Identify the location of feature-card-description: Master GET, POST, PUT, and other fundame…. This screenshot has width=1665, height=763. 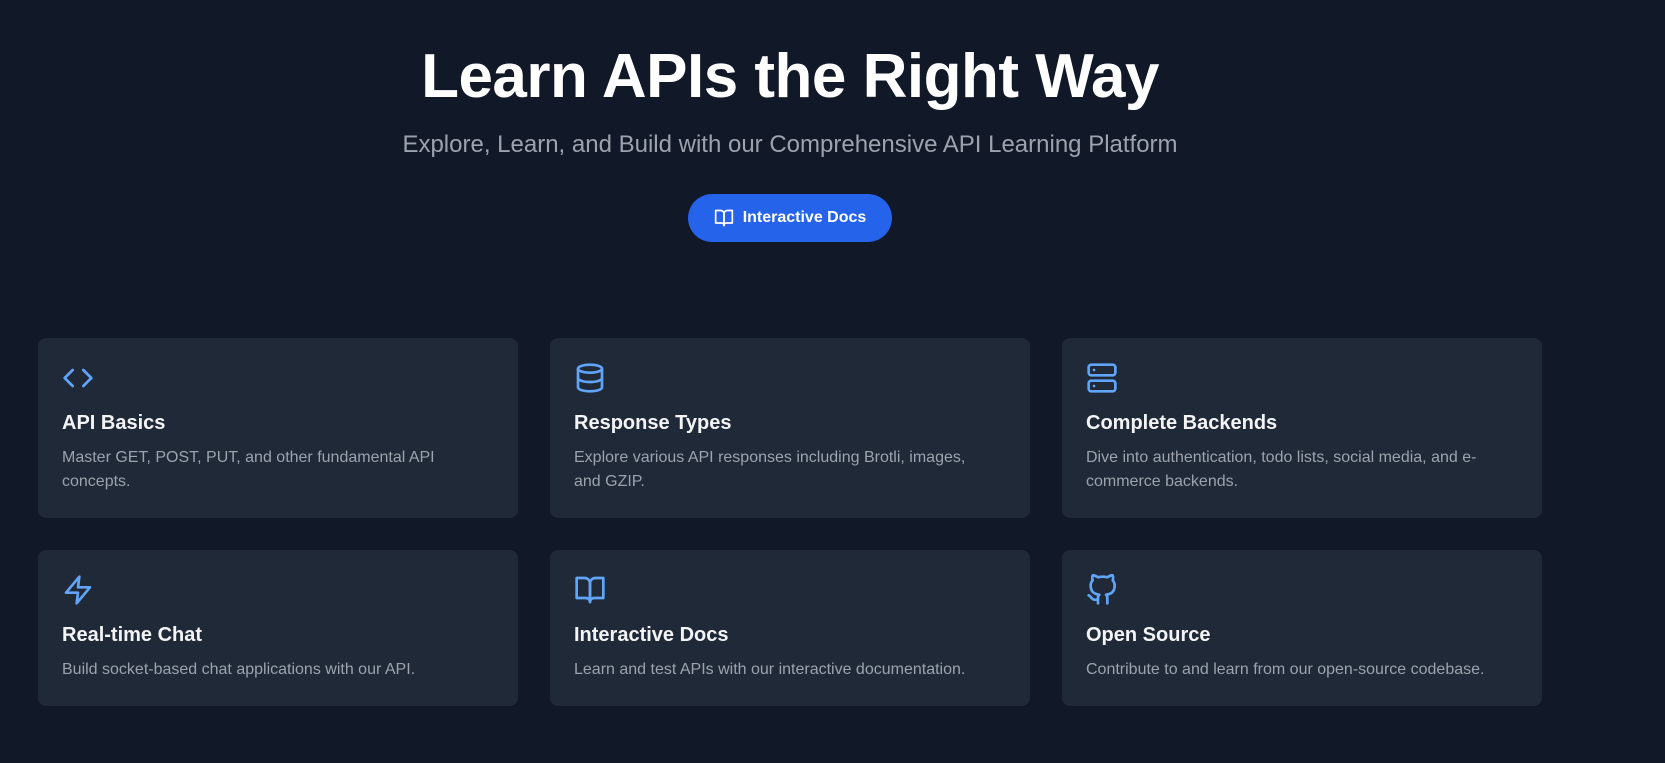
(248, 469).